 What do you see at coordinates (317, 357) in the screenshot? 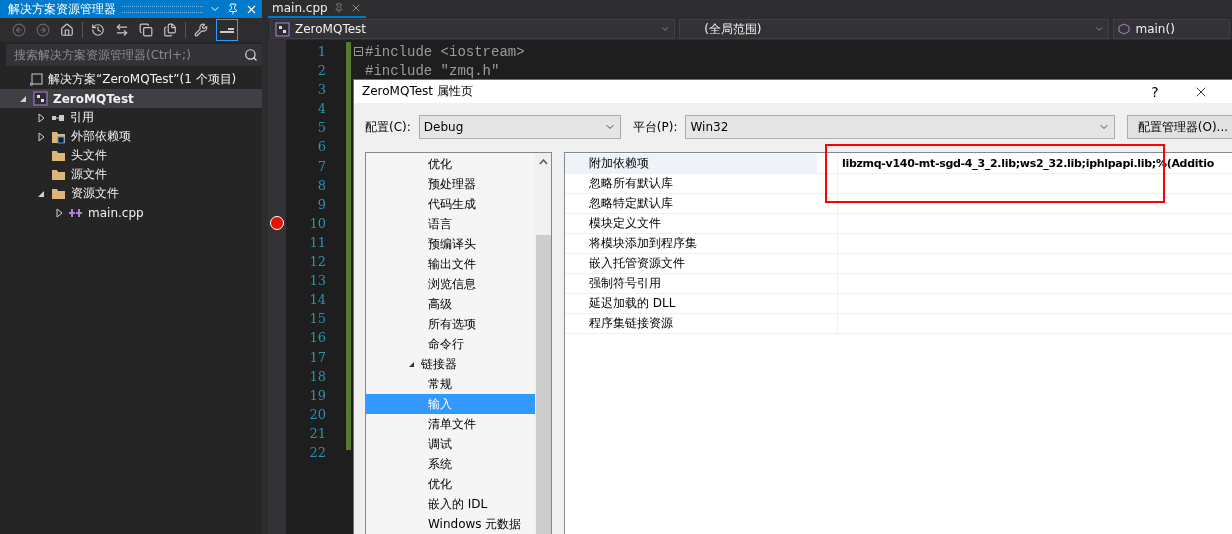
I see `line-number: 17` at bounding box center [317, 357].